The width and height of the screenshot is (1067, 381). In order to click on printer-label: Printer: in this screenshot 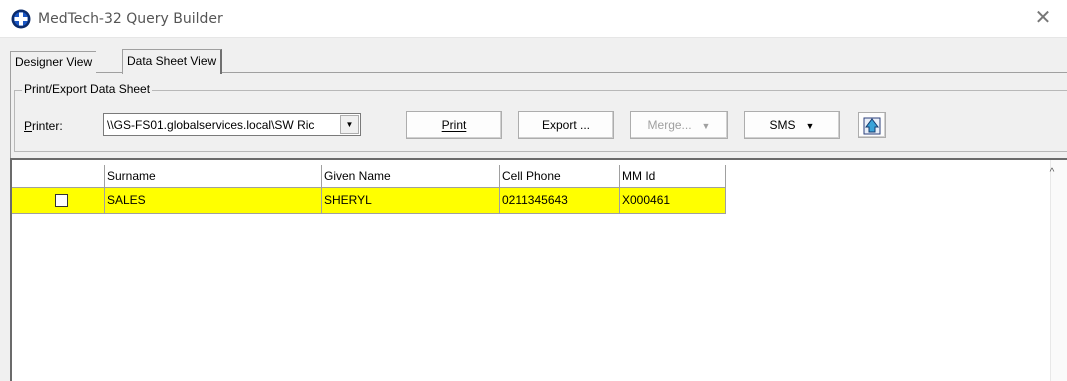, I will do `click(43, 126)`.